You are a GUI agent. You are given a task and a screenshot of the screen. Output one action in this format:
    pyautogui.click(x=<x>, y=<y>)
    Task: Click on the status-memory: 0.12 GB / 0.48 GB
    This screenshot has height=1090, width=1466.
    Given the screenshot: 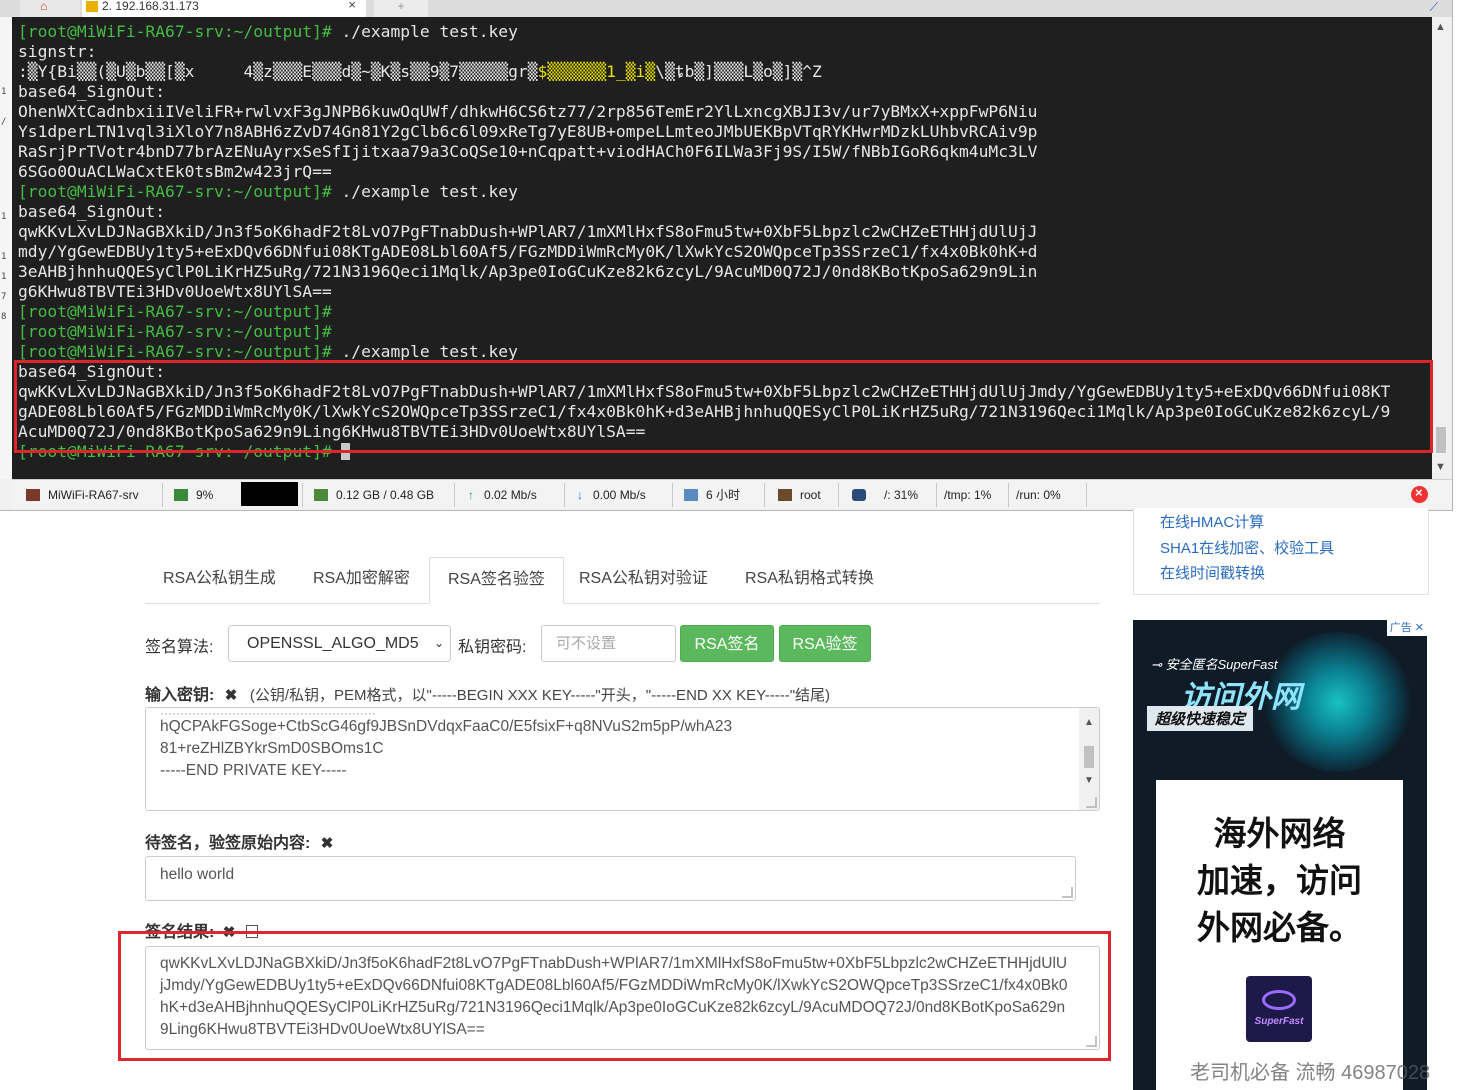 What is the action you would take?
    pyautogui.click(x=374, y=495)
    